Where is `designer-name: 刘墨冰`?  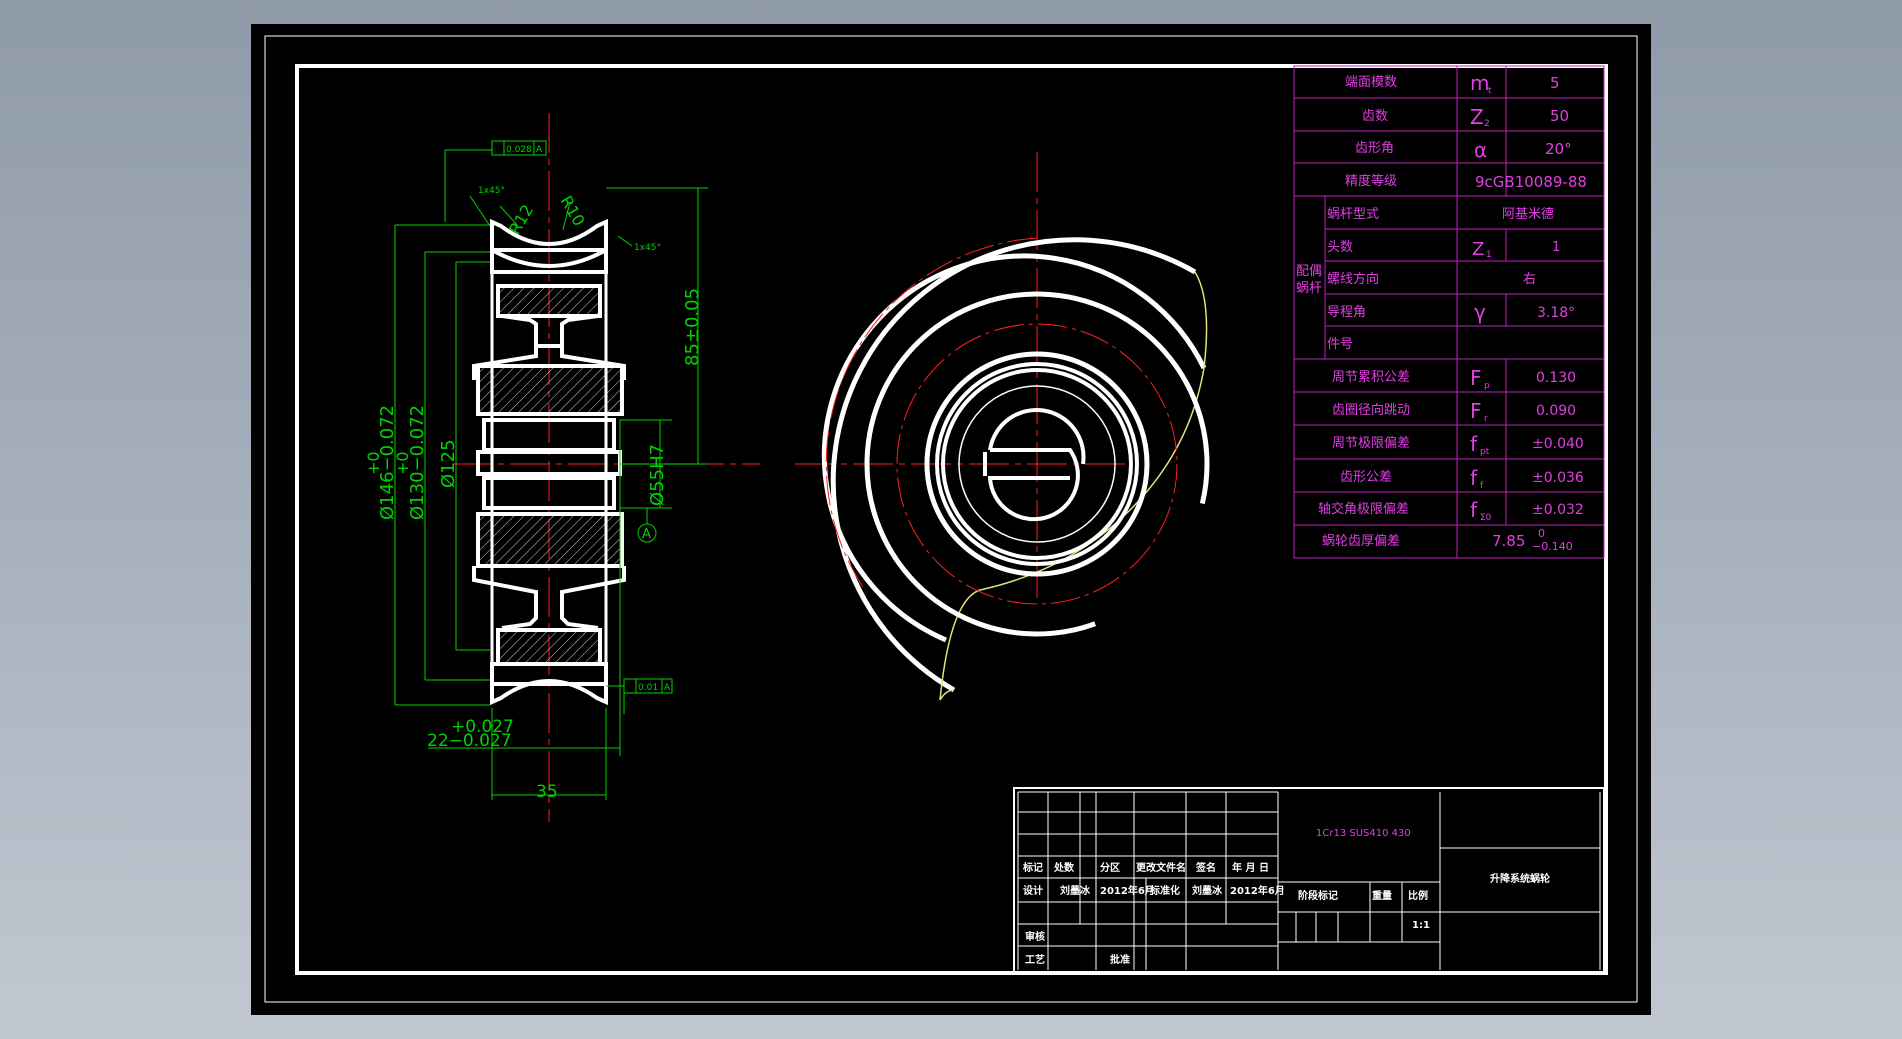 designer-name: 刘墨冰 is located at coordinates (1075, 890).